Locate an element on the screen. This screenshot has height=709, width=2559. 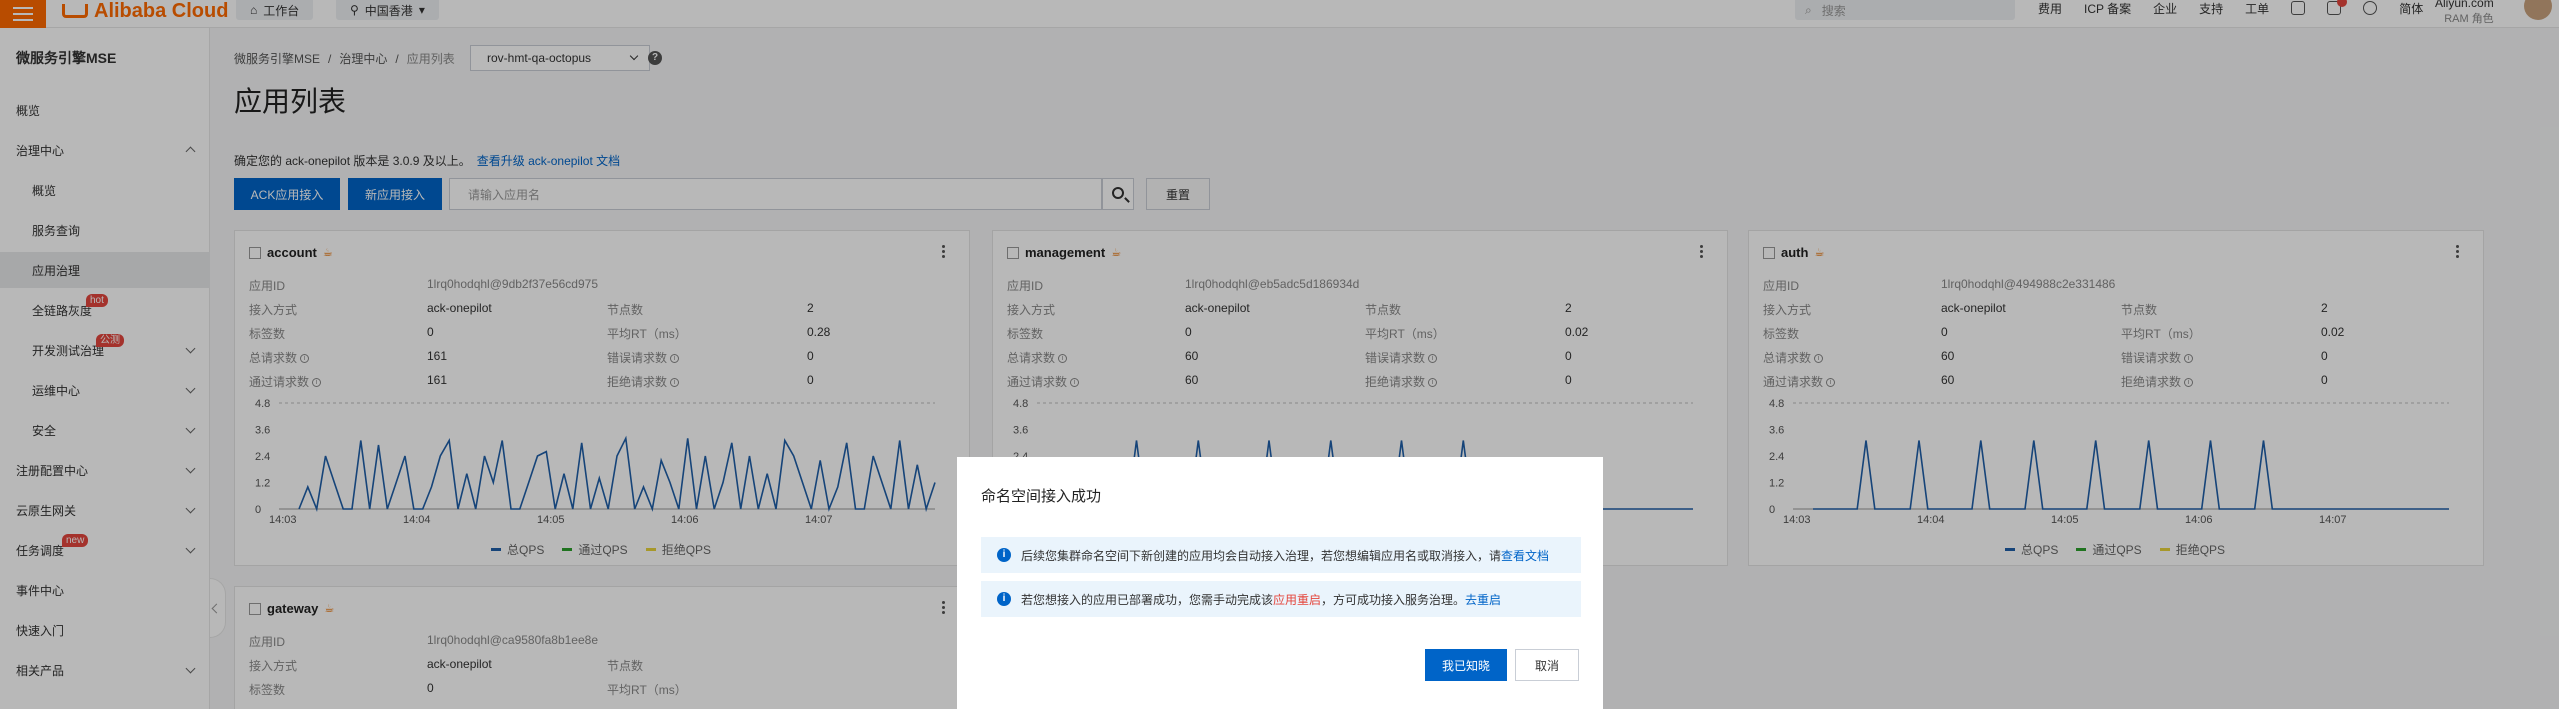
message-text: ，方可成功接入服务治理。 is located at coordinates (1393, 599).